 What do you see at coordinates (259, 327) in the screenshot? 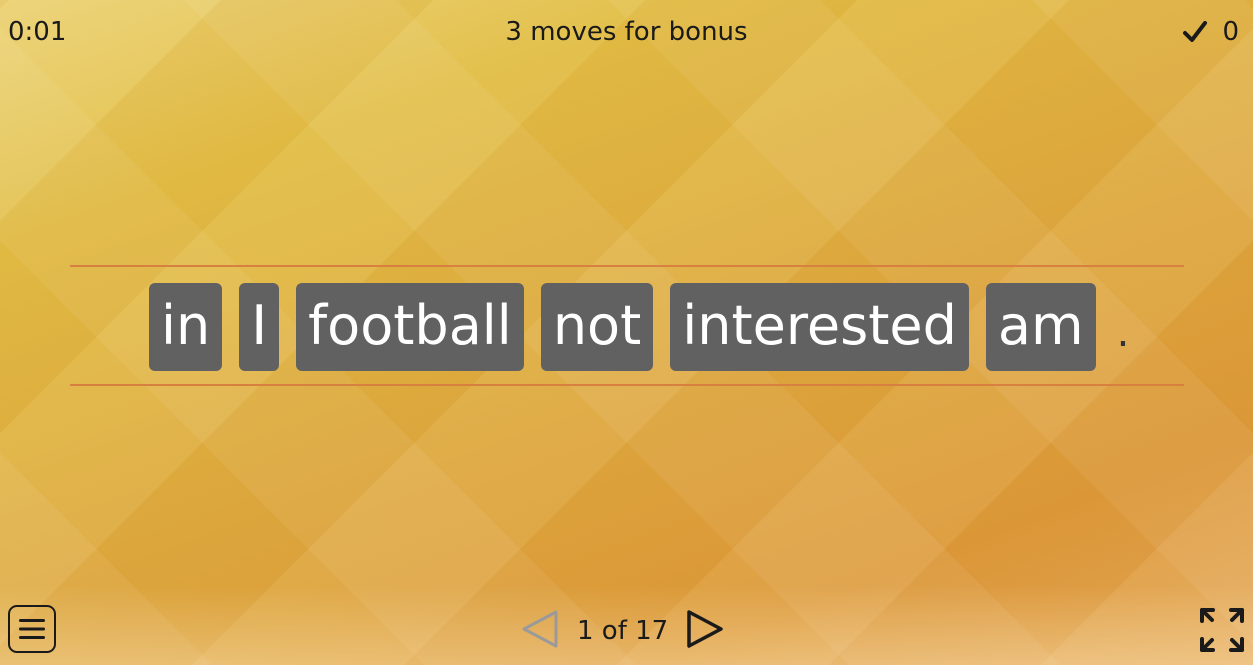
I see `word-tile: I` at bounding box center [259, 327].